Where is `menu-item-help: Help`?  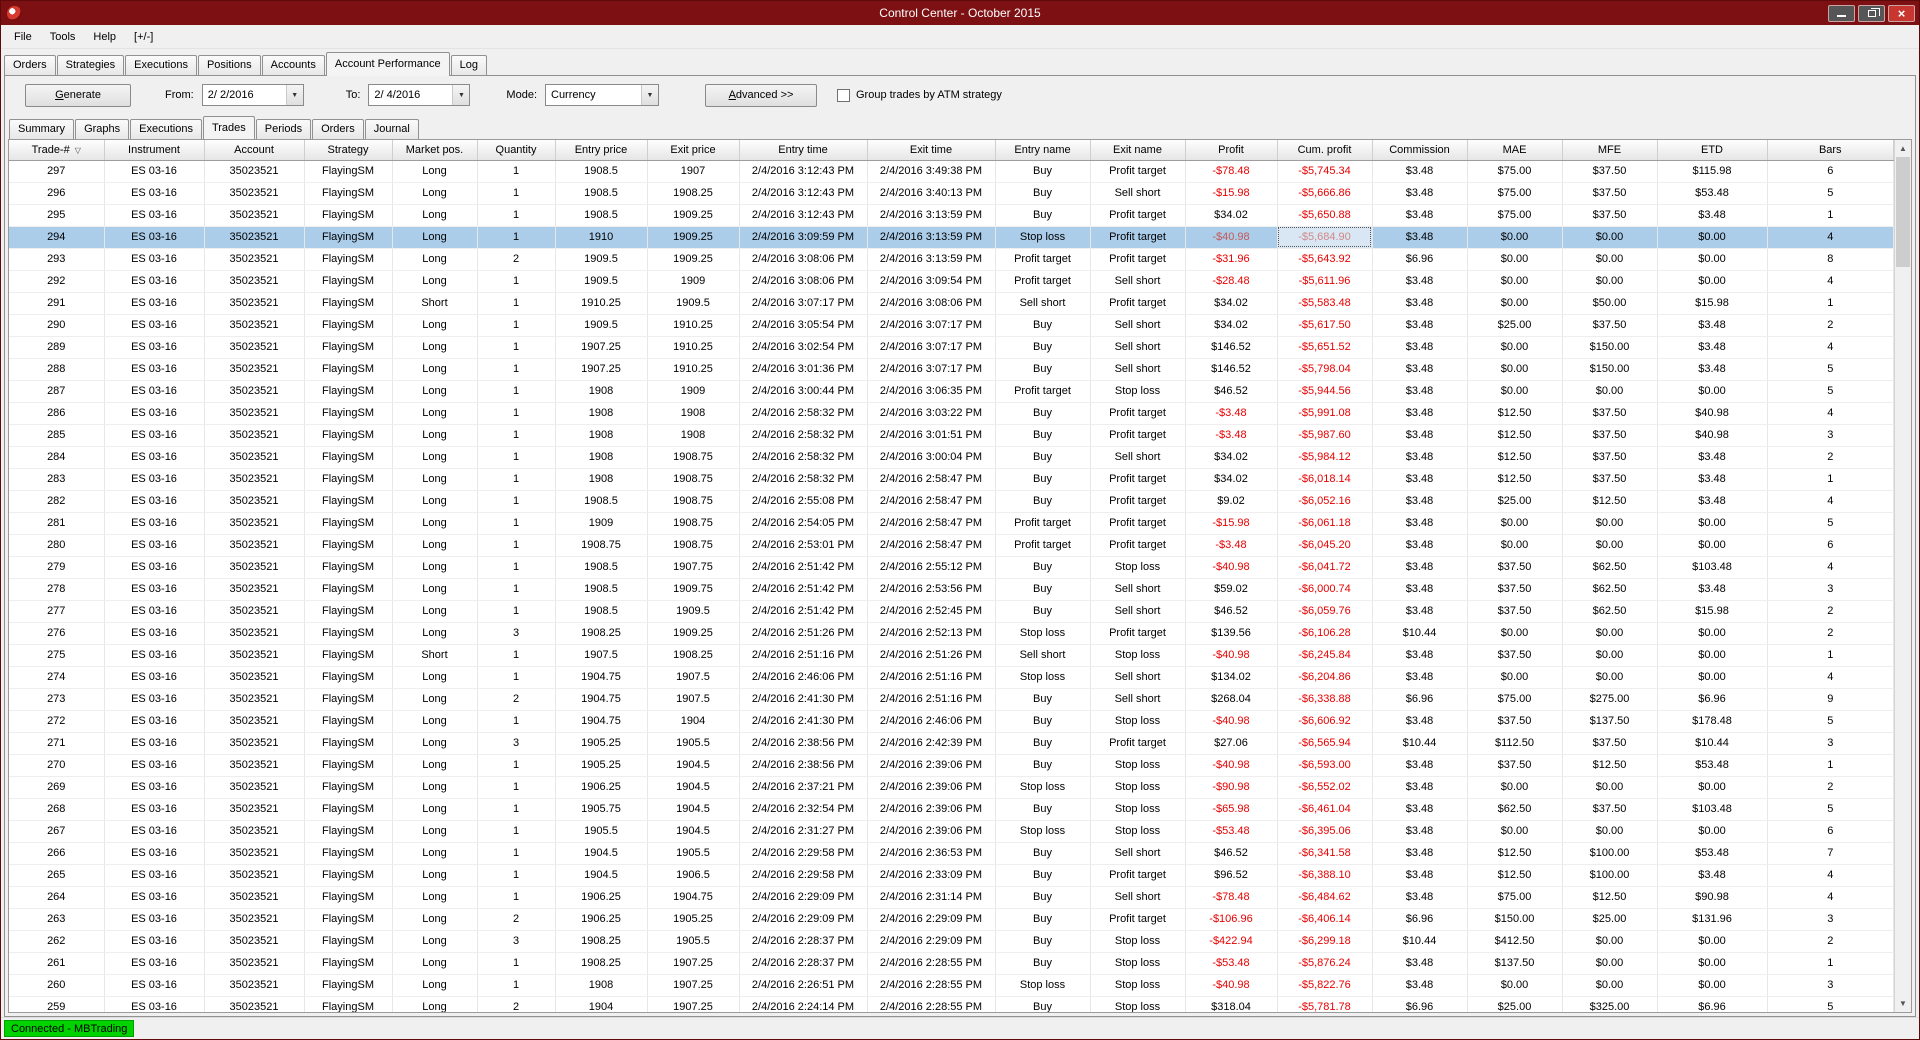 menu-item-help: Help is located at coordinates (104, 37).